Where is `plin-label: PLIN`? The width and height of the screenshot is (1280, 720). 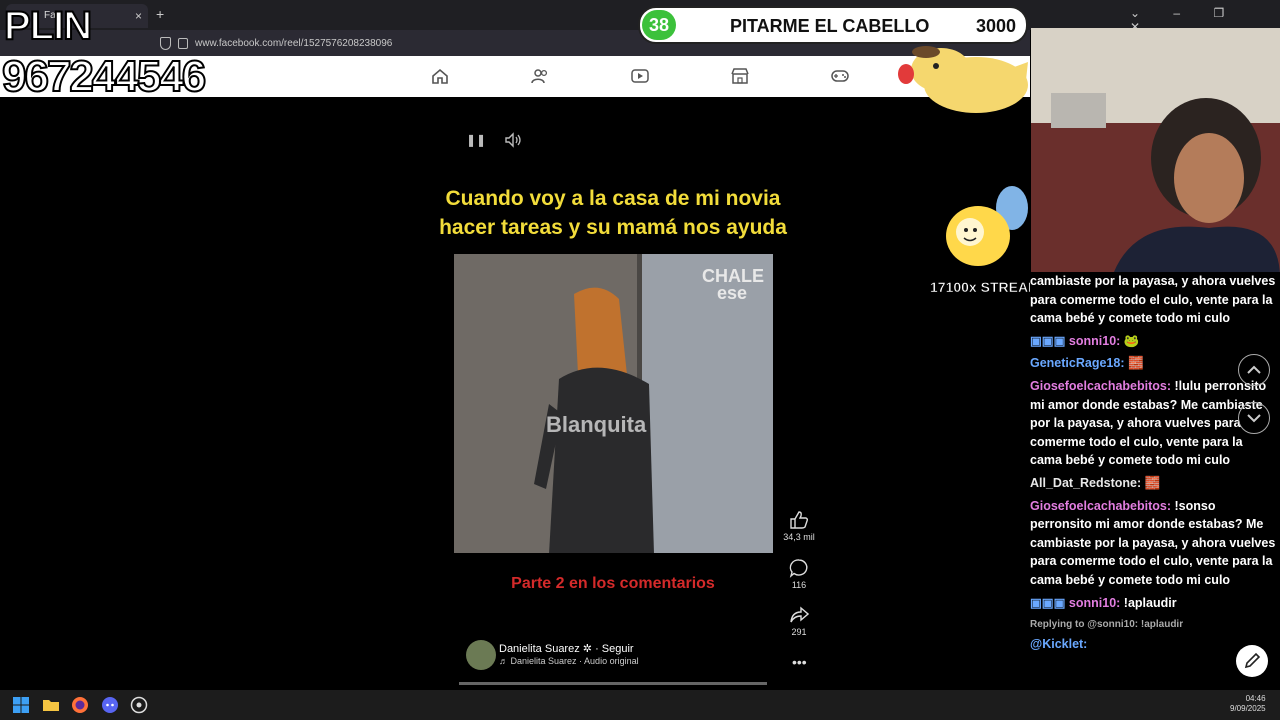
plin-label: PLIN is located at coordinates (48, 26).